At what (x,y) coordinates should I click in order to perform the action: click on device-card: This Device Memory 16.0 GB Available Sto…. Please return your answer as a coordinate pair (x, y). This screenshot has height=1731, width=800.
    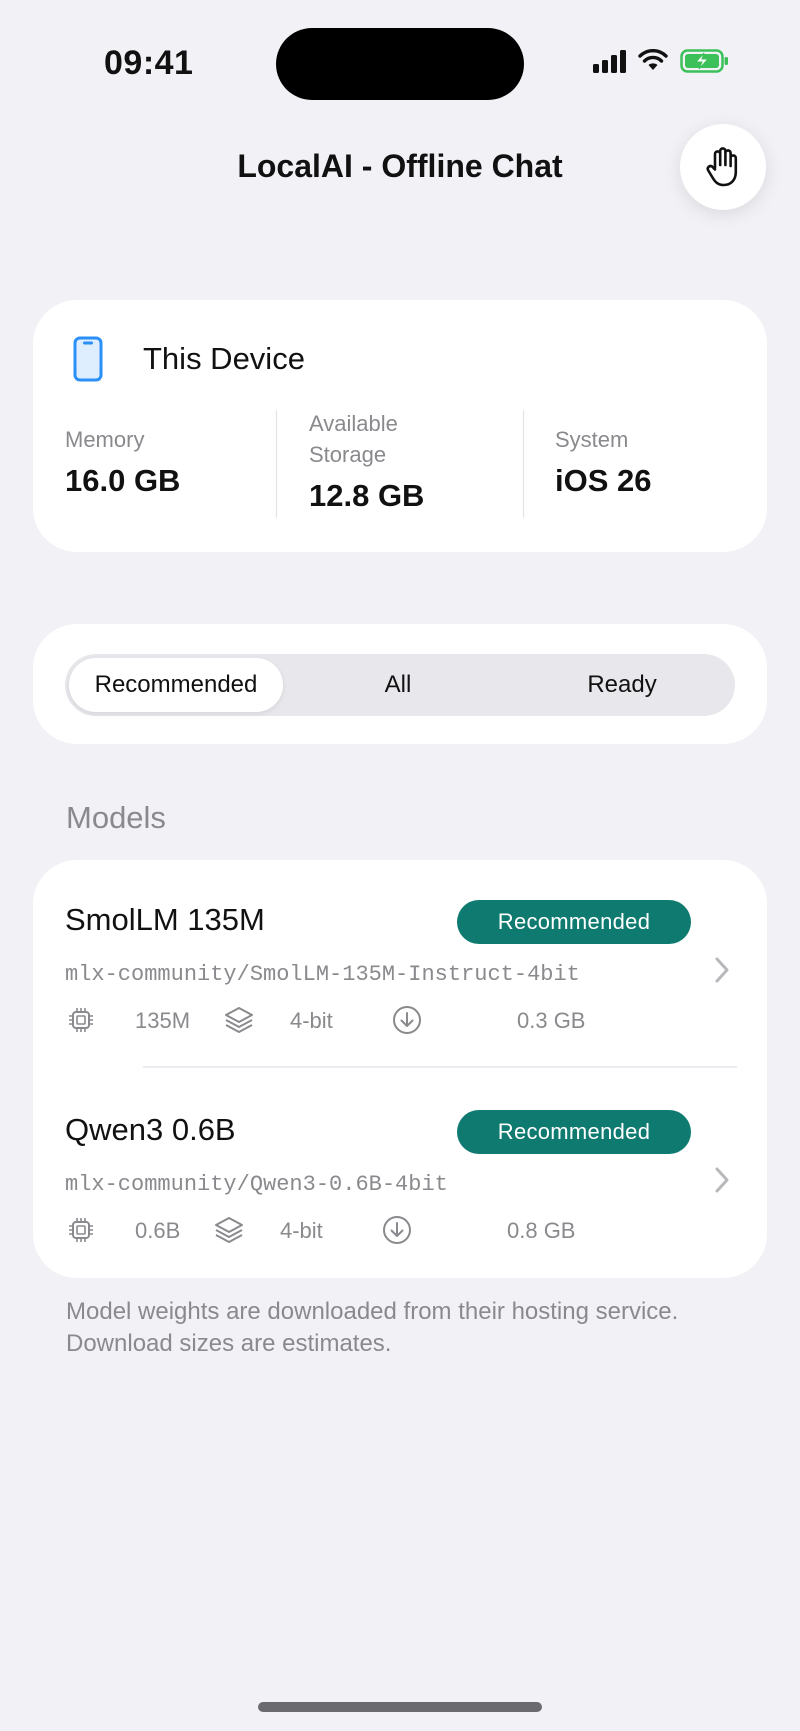
    Looking at the image, I should click on (400, 426).